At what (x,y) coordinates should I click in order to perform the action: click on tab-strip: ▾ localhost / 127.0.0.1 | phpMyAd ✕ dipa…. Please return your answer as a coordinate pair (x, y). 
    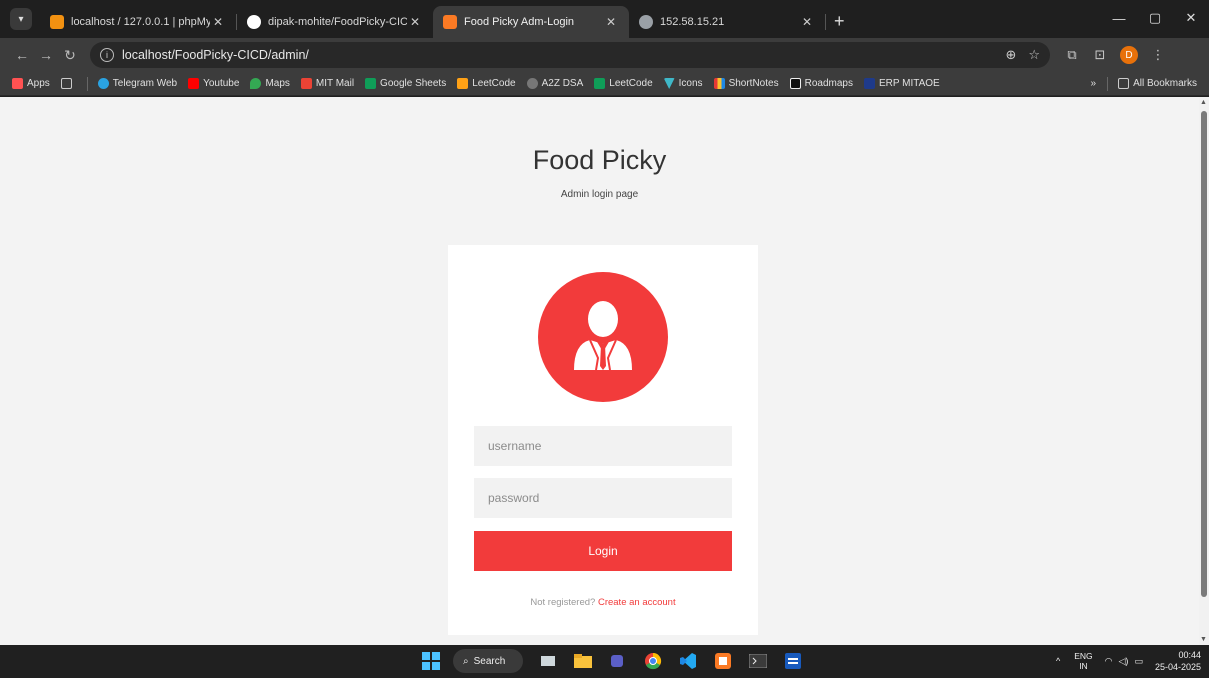
    Looking at the image, I should click on (604, 19).